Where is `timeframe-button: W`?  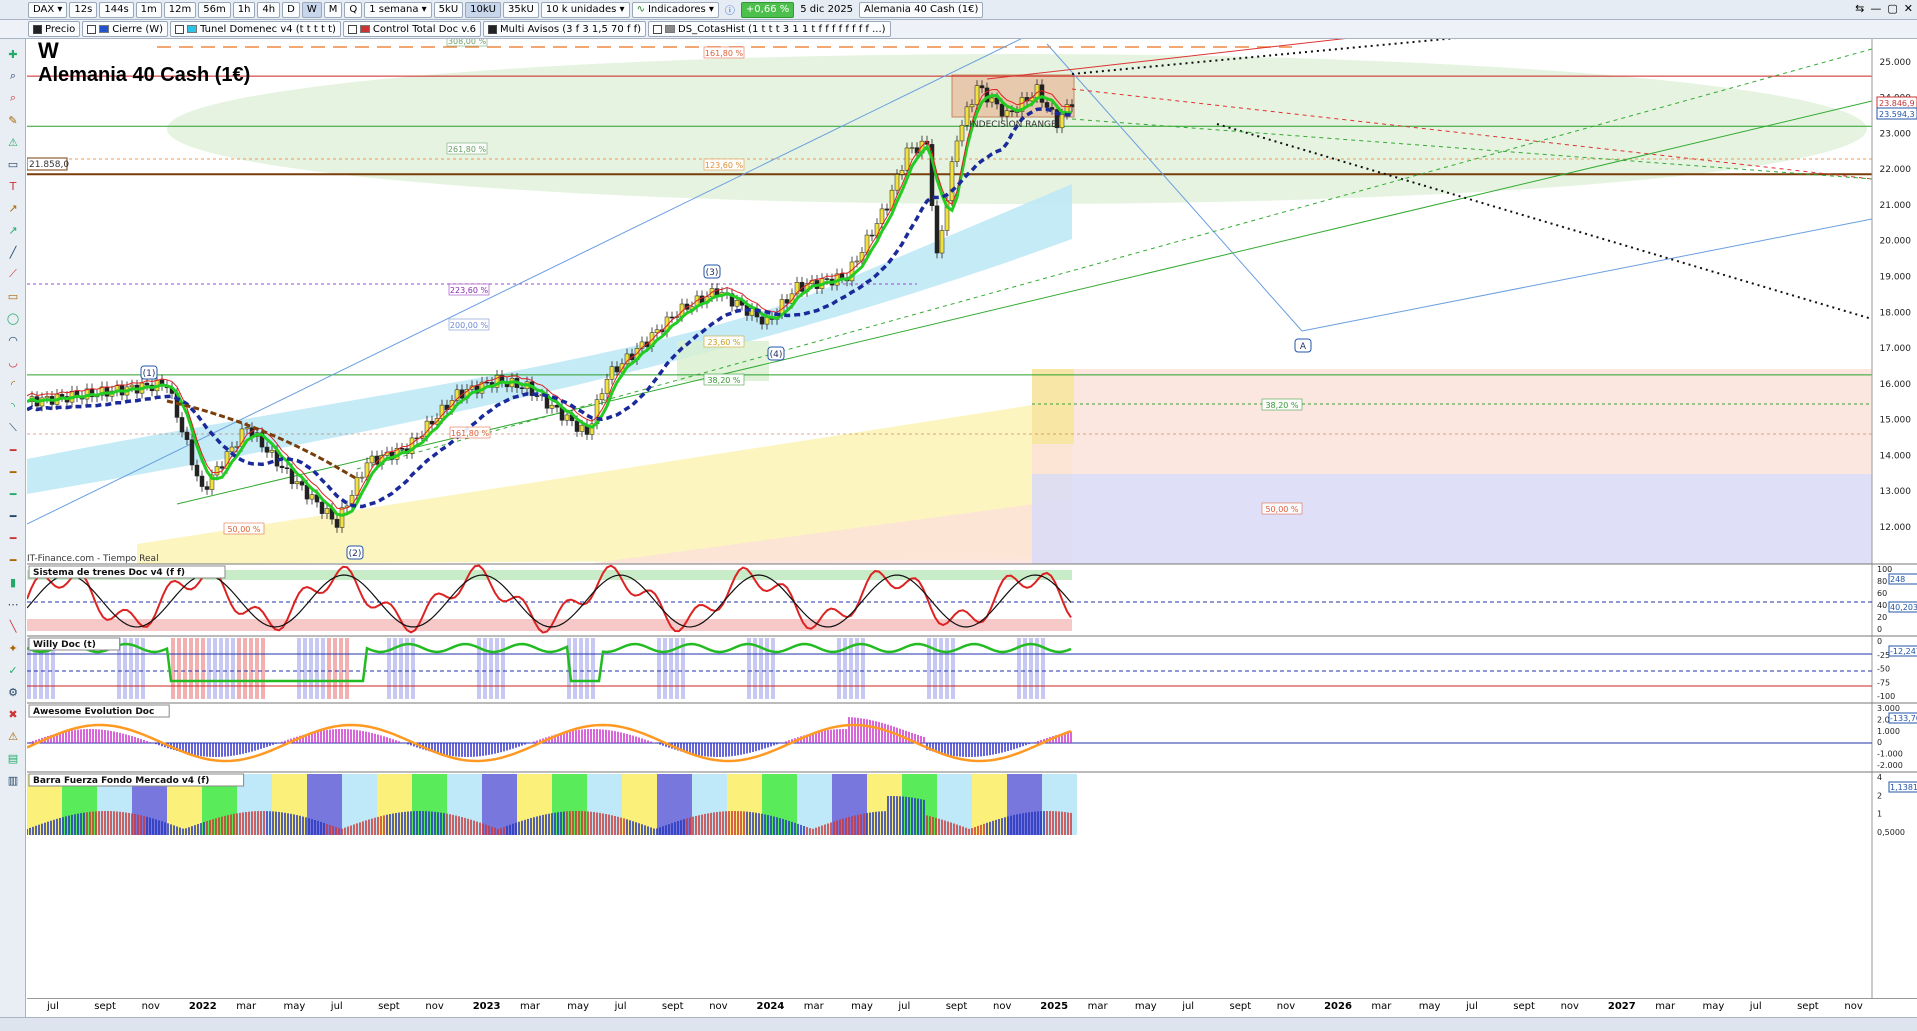 timeframe-button: W is located at coordinates (311, 9).